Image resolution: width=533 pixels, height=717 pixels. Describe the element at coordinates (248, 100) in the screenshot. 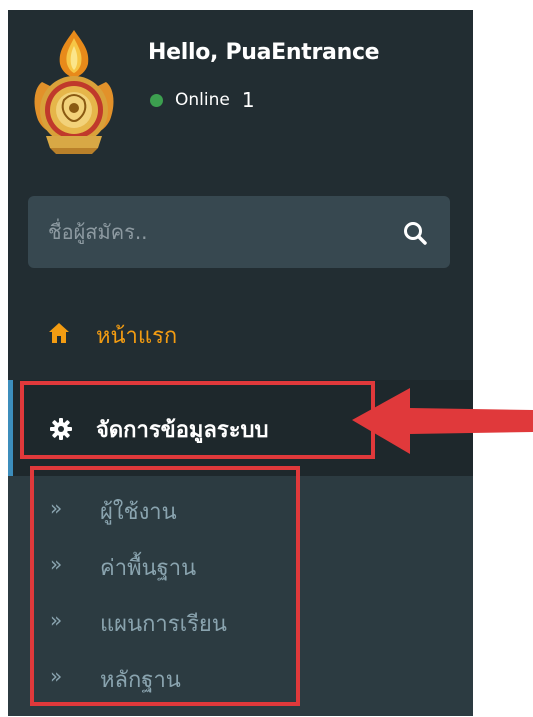

I see `online-count: 1` at that location.